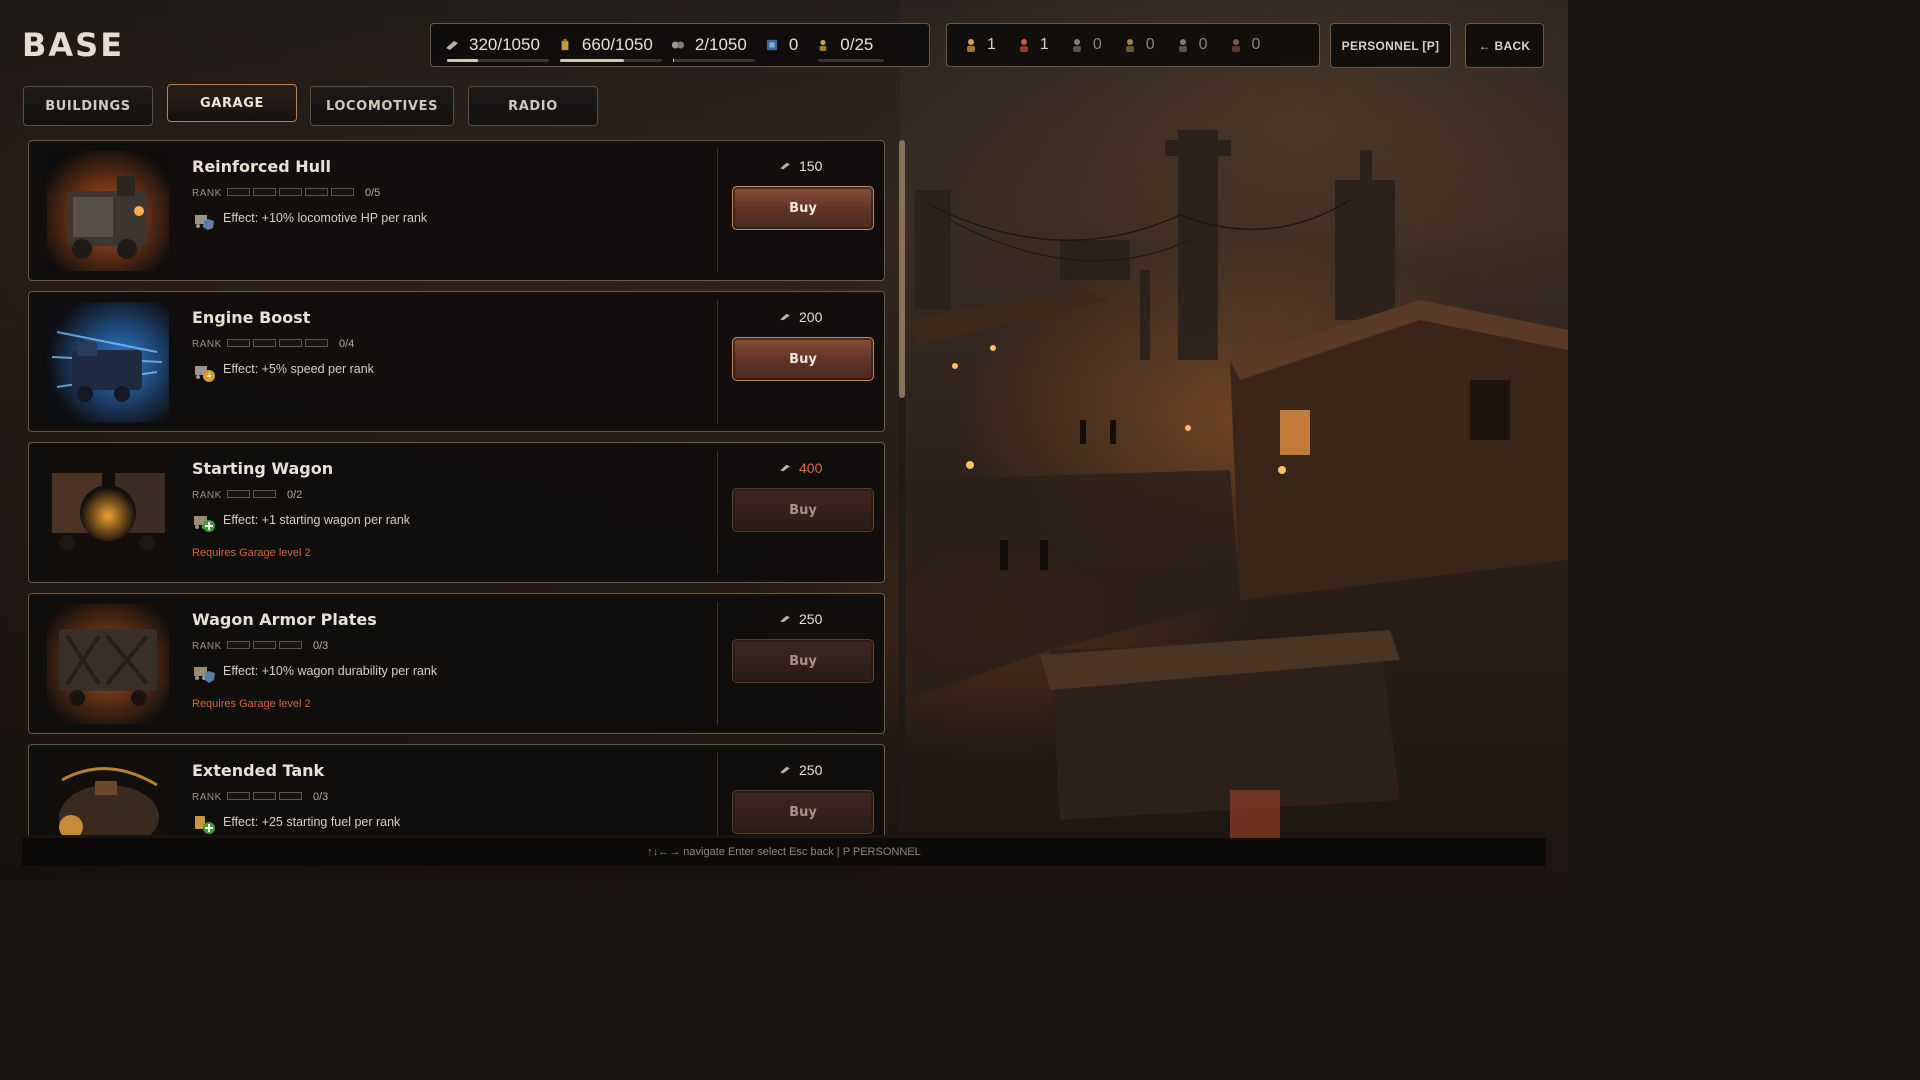 The height and width of the screenshot is (1080, 1920). Describe the element at coordinates (811, 166) in the screenshot. I see `price-value: 150` at that location.